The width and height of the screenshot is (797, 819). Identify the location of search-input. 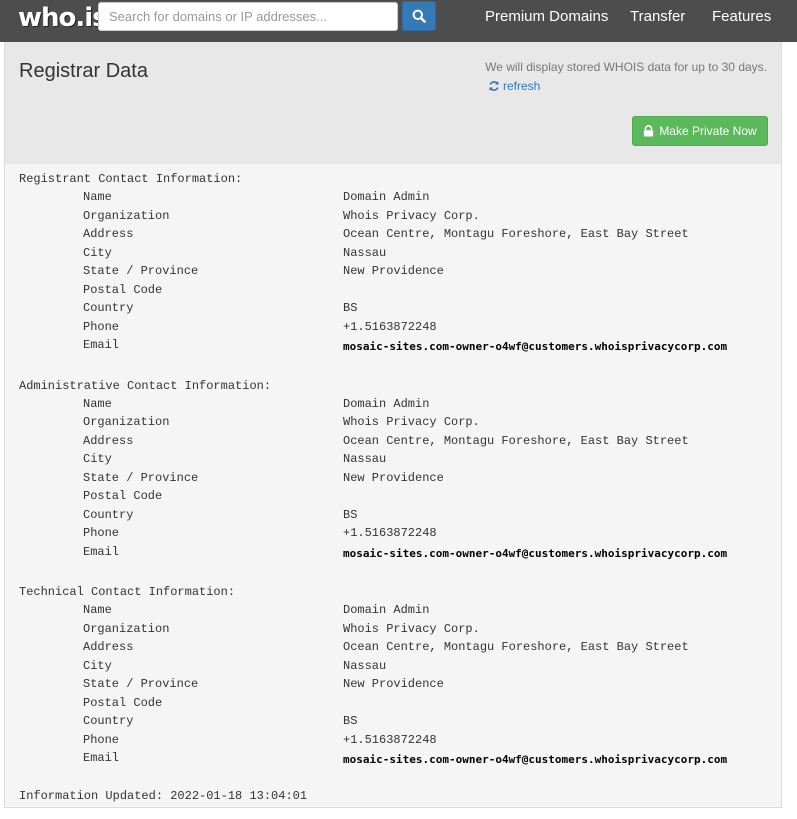
(248, 16).